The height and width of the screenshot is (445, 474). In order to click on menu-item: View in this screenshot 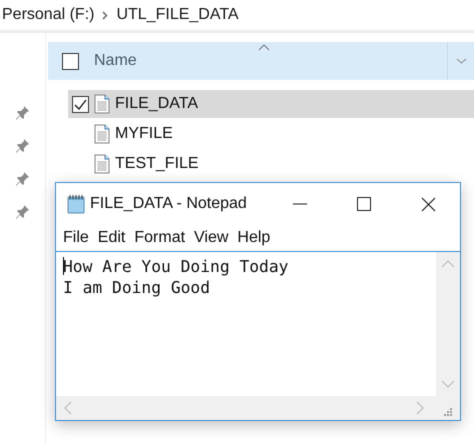, I will do `click(211, 238)`.